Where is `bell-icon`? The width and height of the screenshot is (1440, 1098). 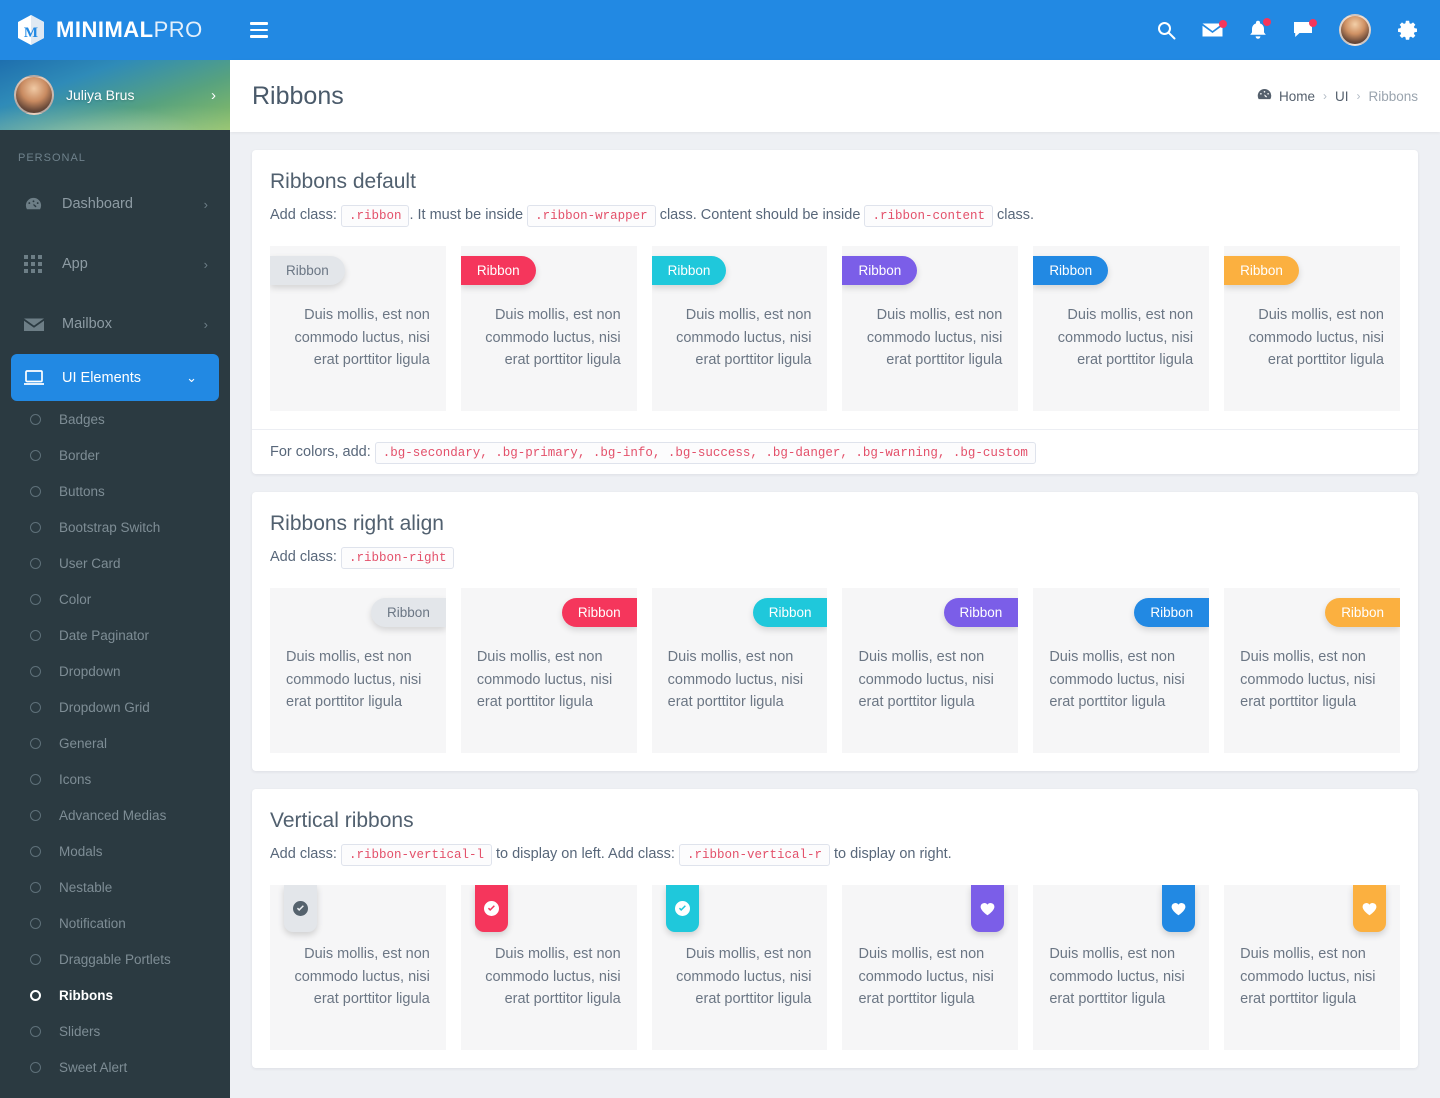
bell-icon is located at coordinates (1260, 29).